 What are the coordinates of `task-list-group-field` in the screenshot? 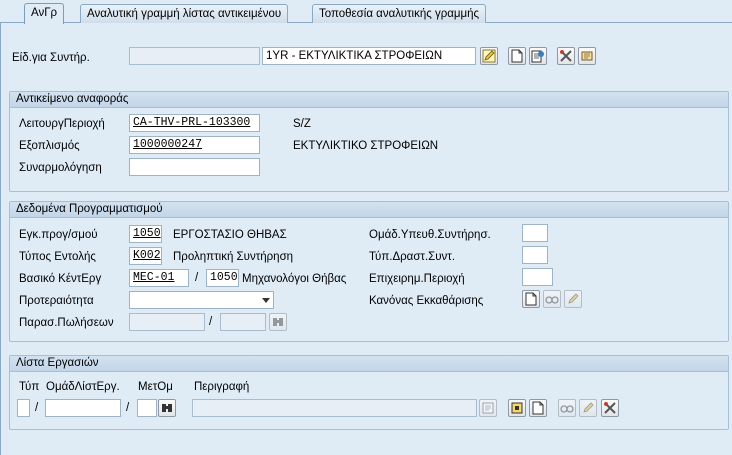 It's located at (83, 408).